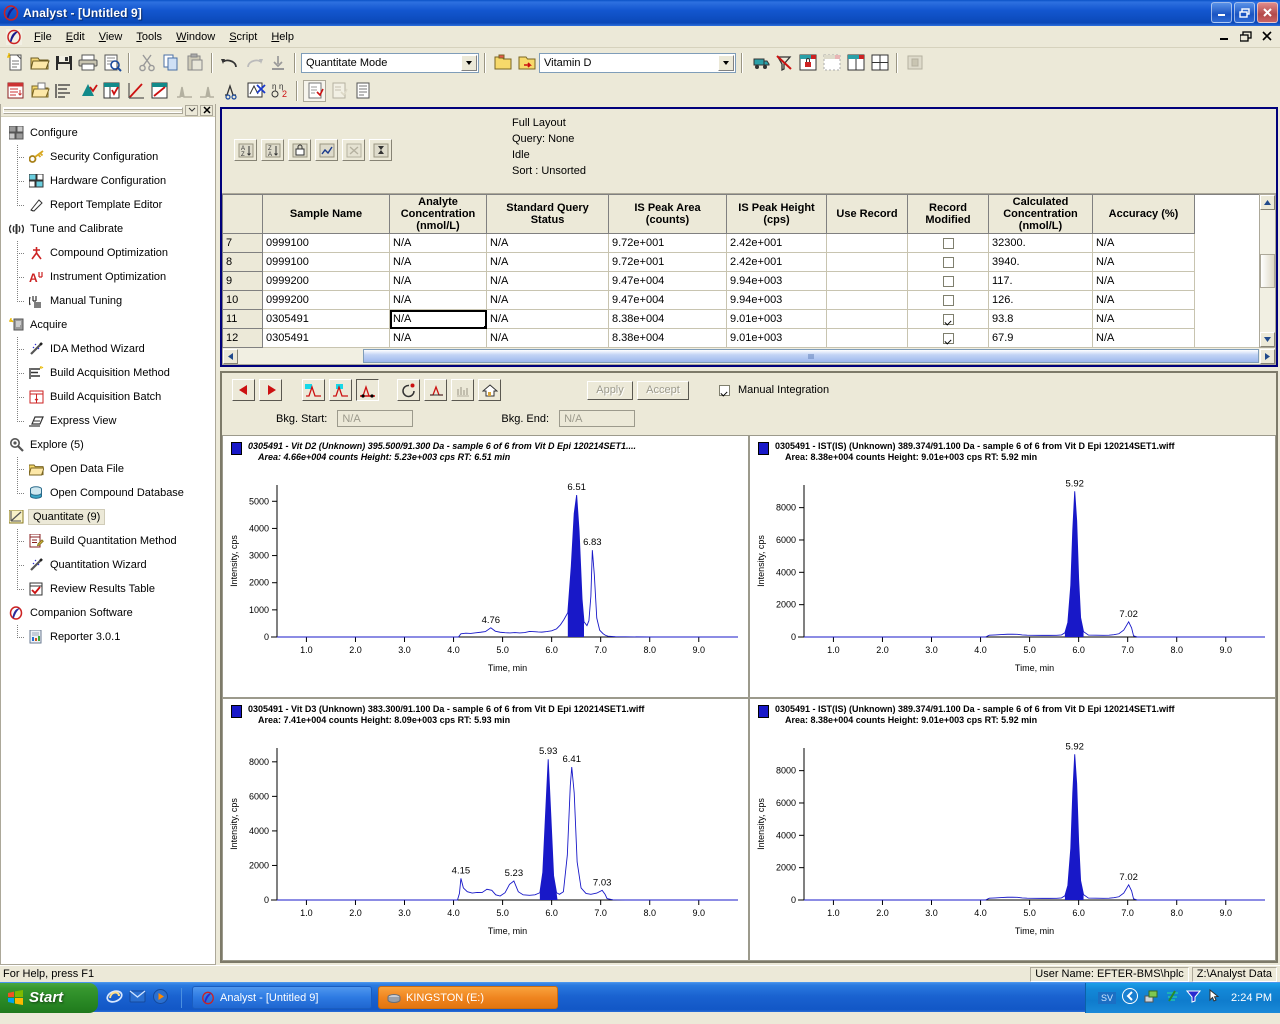  I want to click on taskbar-item-analyst: Analyst - [Untitled 9], so click(282, 997).